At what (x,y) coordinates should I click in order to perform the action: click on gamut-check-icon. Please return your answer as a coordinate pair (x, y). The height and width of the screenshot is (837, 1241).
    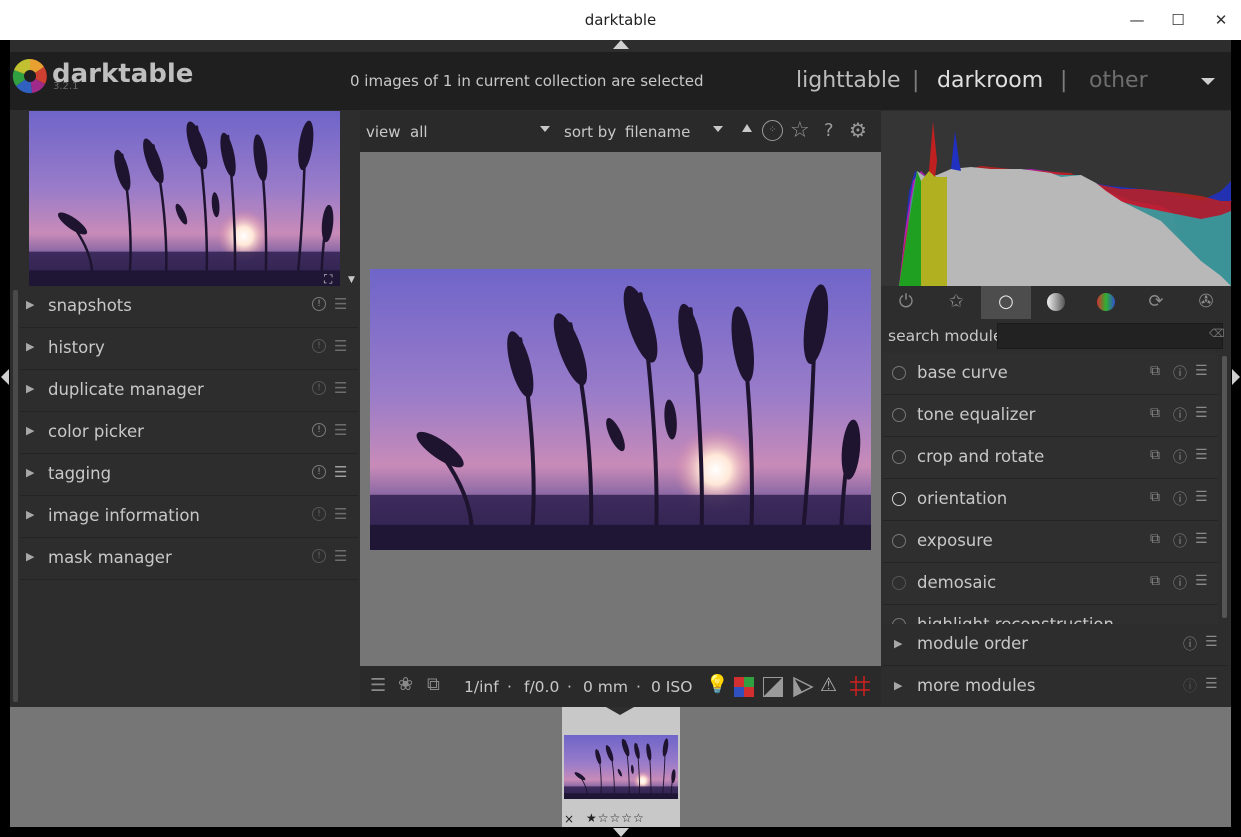
    Looking at the image, I should click on (773, 687).